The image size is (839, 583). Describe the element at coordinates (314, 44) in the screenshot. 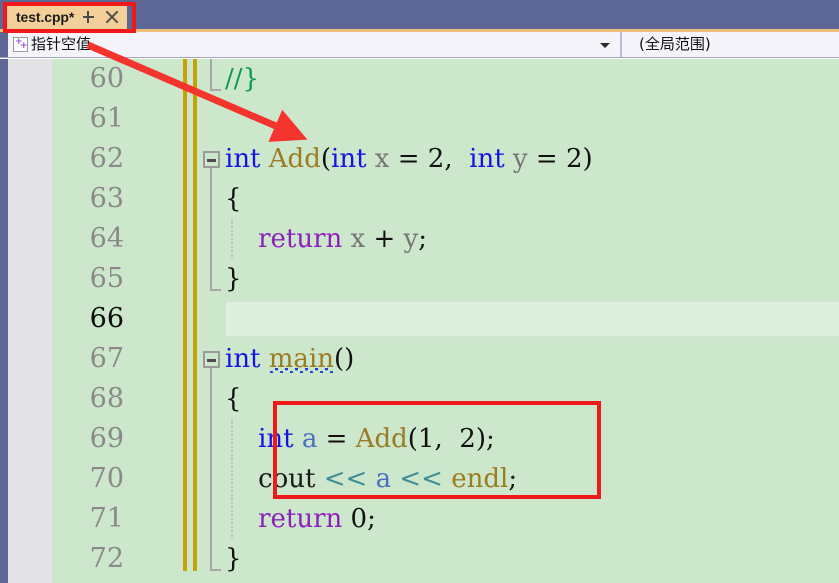

I see `scope-dropdown: + + 指针空值` at that location.